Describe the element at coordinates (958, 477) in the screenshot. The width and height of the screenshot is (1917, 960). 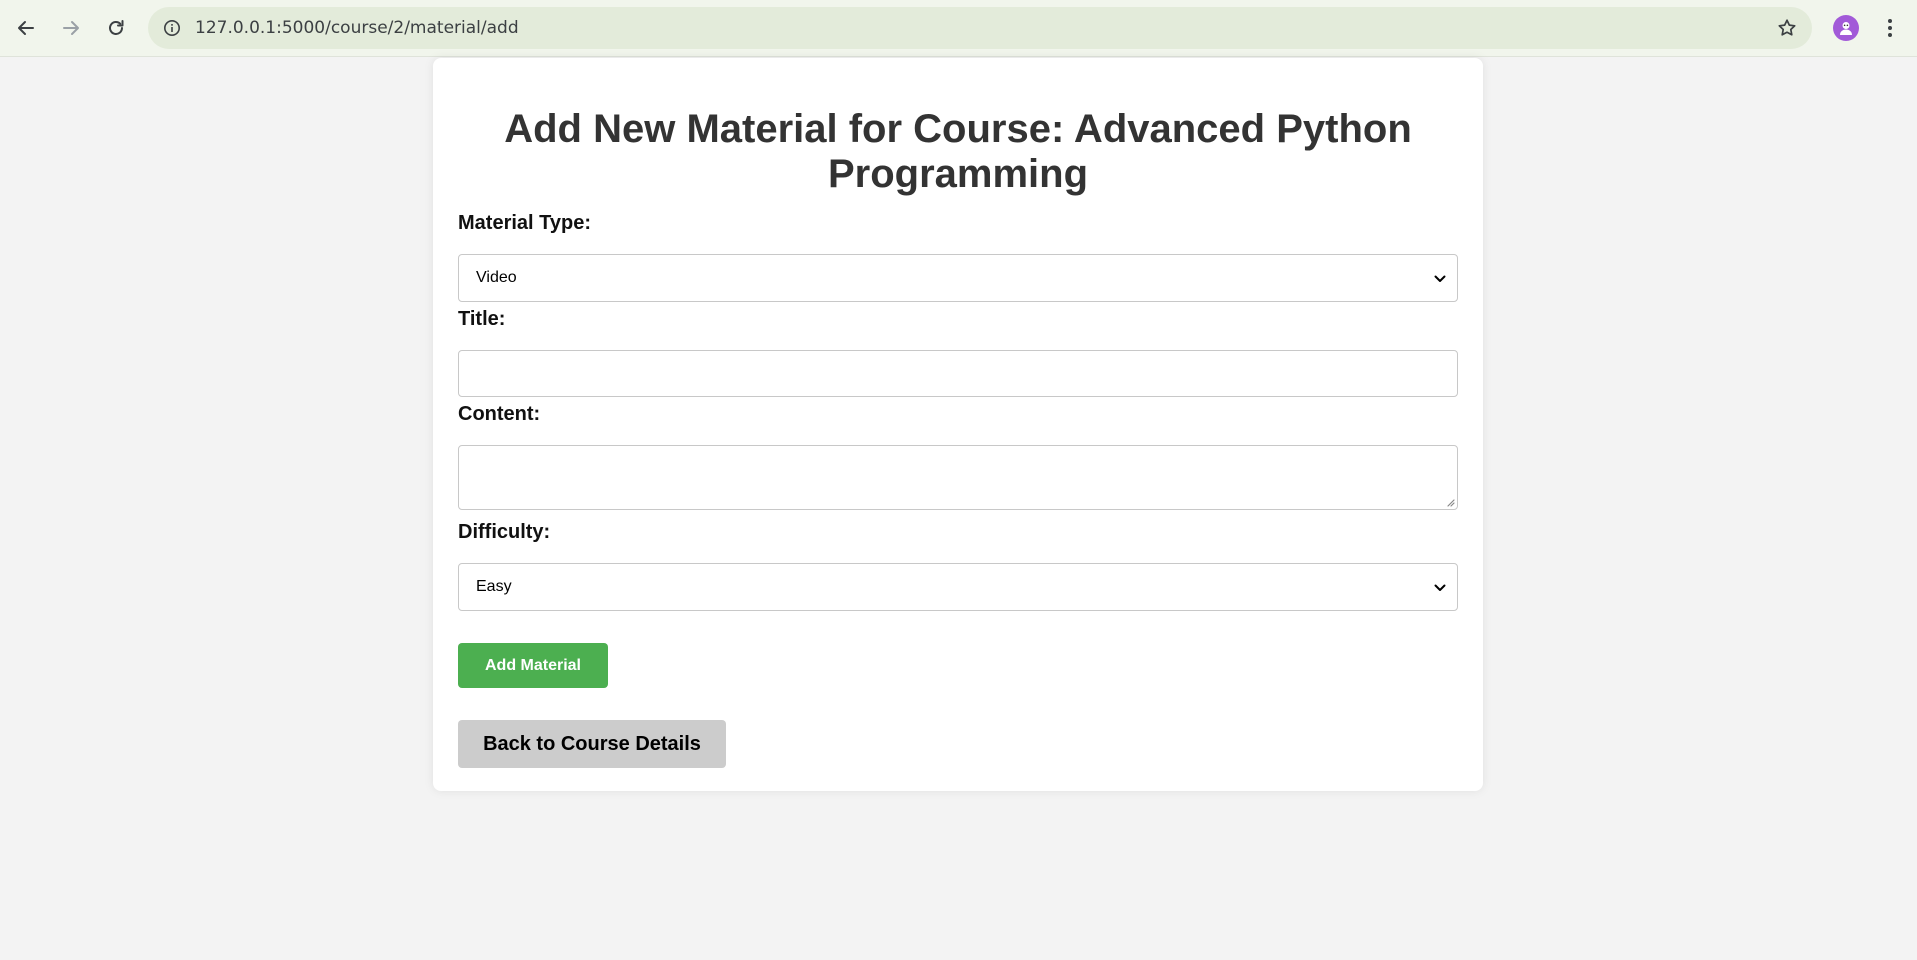
I see `content-textarea` at that location.